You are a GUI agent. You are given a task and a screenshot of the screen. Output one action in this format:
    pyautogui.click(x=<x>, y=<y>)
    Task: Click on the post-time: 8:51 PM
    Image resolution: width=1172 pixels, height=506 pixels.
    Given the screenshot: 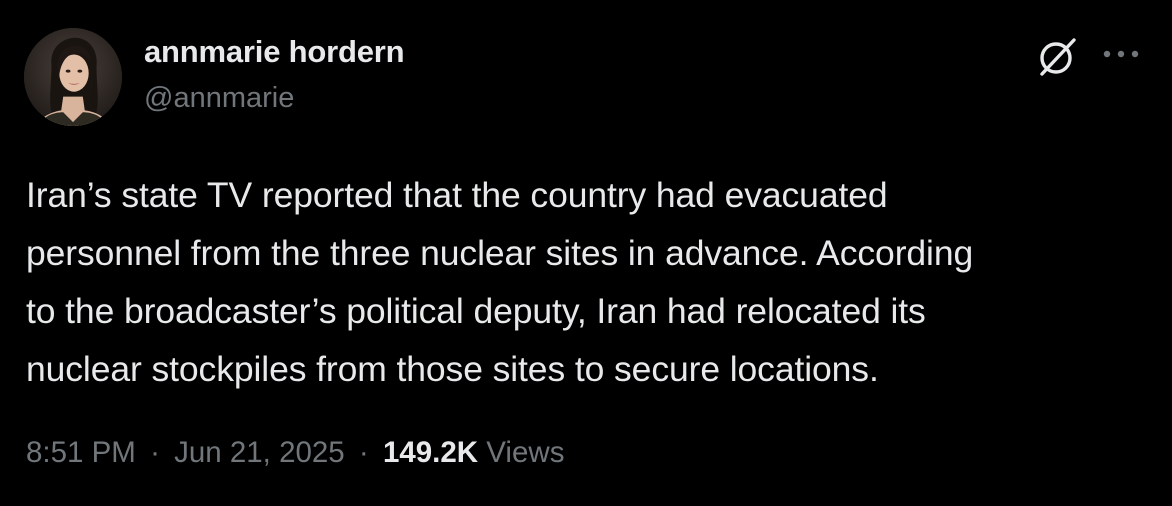 What is the action you would take?
    pyautogui.click(x=81, y=452)
    